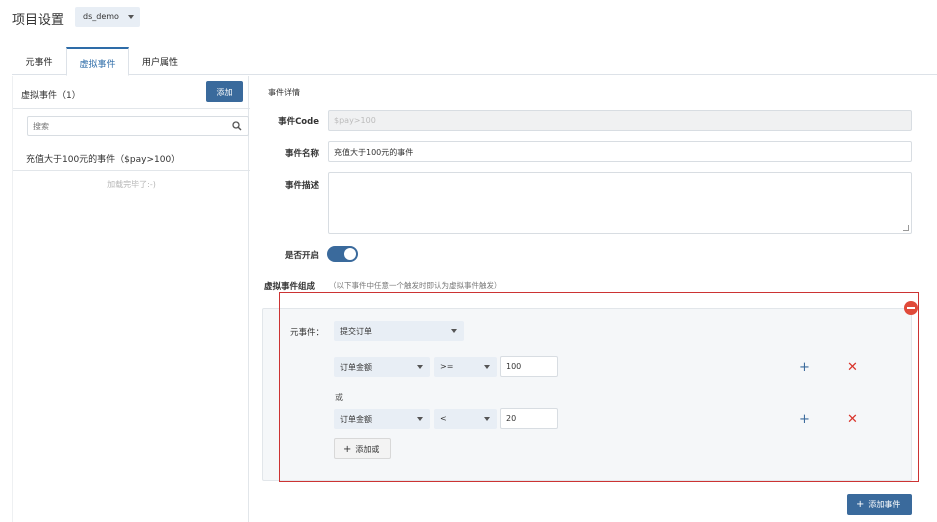 The width and height of the screenshot is (937, 522). I want to click on meta-event-label: 元事件：, so click(307, 333).